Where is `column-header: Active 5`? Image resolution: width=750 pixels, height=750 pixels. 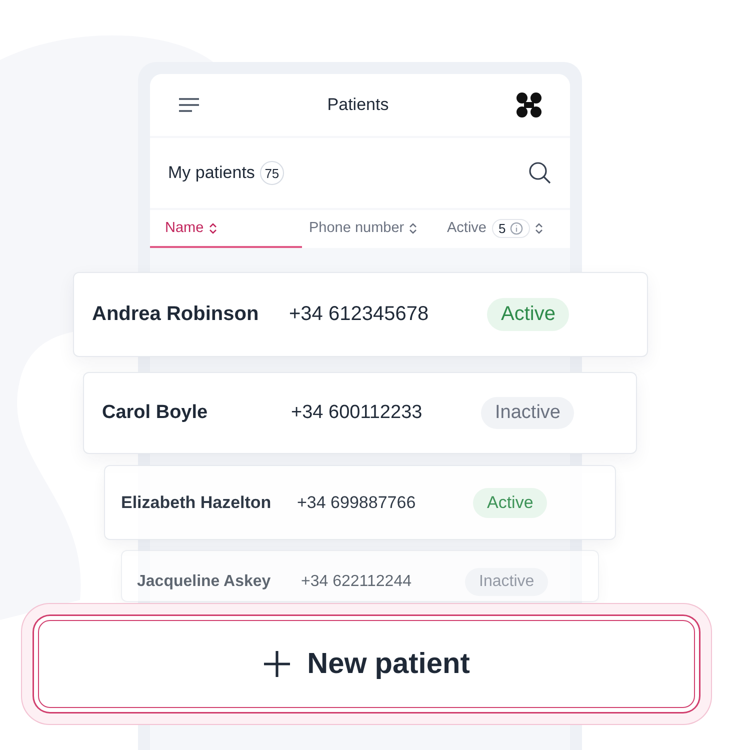
column-header: Active 5 is located at coordinates (508, 229).